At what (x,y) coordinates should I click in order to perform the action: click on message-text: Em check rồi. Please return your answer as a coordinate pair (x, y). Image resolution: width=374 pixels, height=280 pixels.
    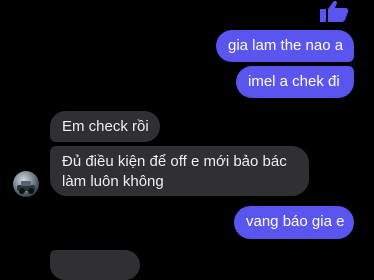
    Looking at the image, I should click on (105, 126).